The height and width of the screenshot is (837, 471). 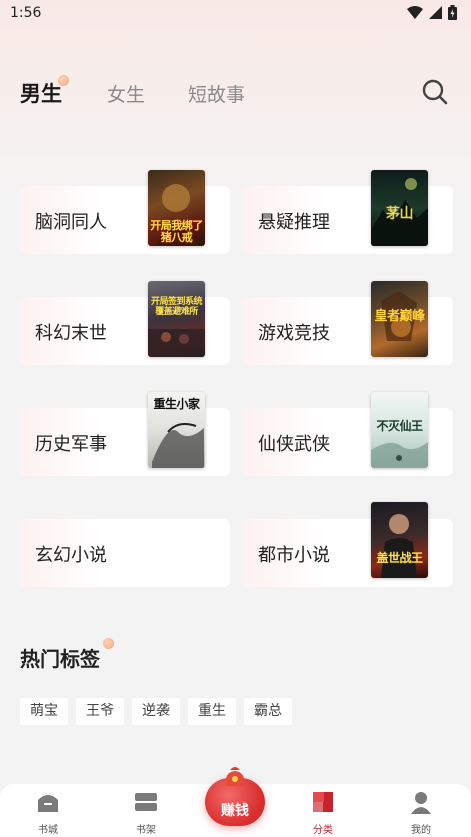 I want to click on book-cover: 皇者巅峰, so click(x=399, y=319).